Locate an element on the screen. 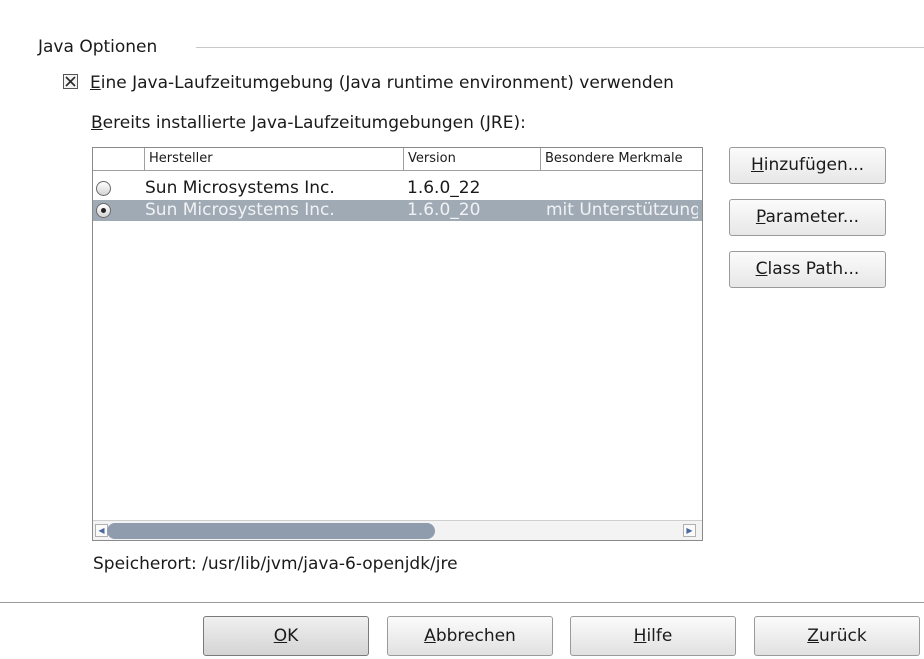 The width and height of the screenshot is (924, 659). ok-button: OK is located at coordinates (286, 636).